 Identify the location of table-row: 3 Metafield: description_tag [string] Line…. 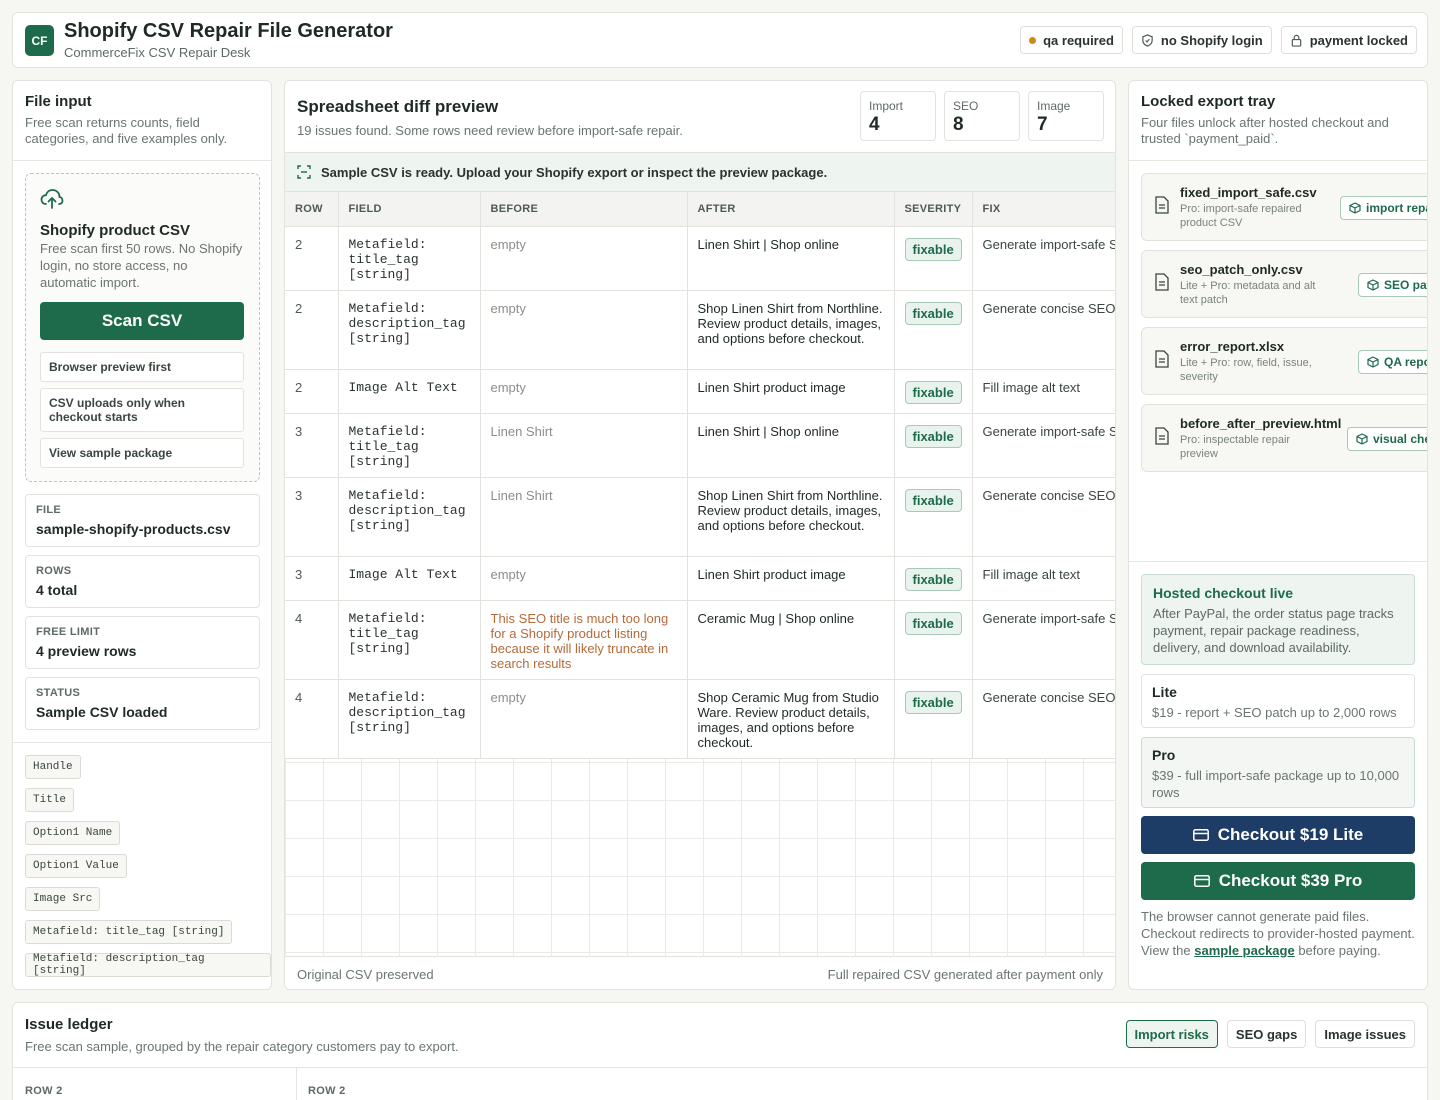
(700, 517).